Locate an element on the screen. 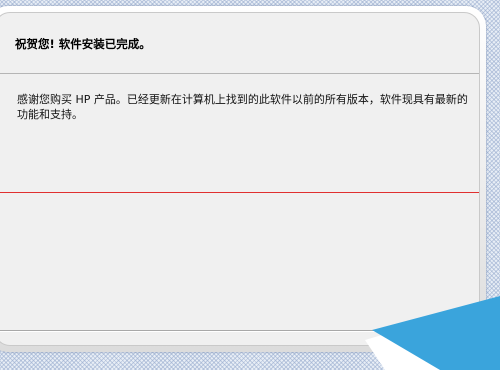  separator-line is located at coordinates (239, 192).